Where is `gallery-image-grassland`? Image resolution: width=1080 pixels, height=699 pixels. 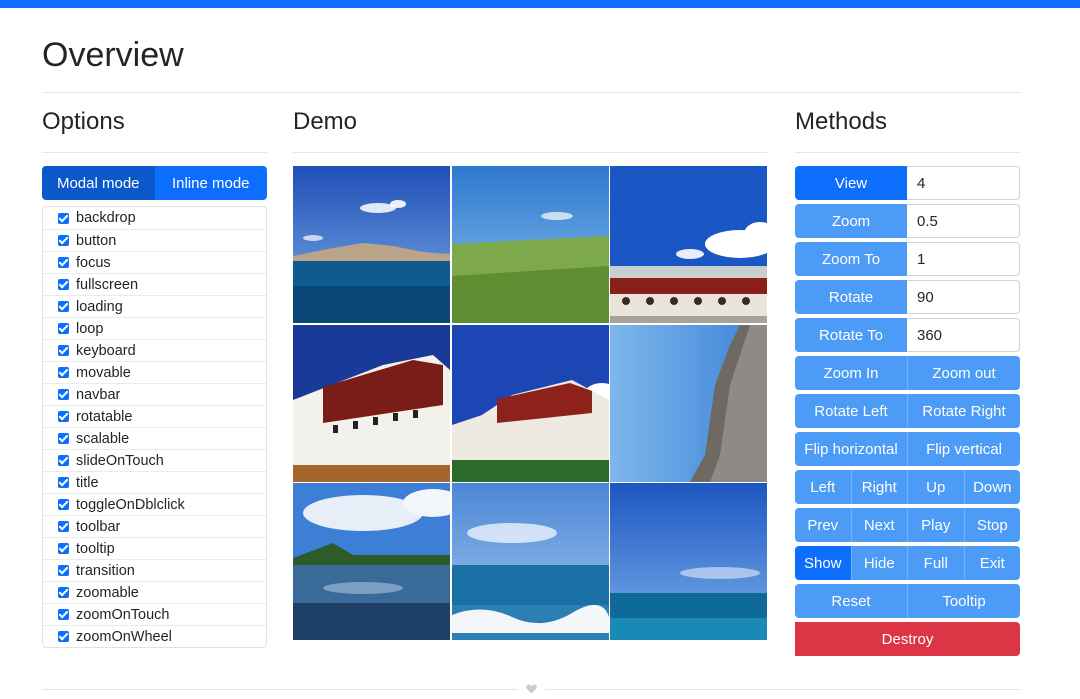 gallery-image-grassland is located at coordinates (530, 244).